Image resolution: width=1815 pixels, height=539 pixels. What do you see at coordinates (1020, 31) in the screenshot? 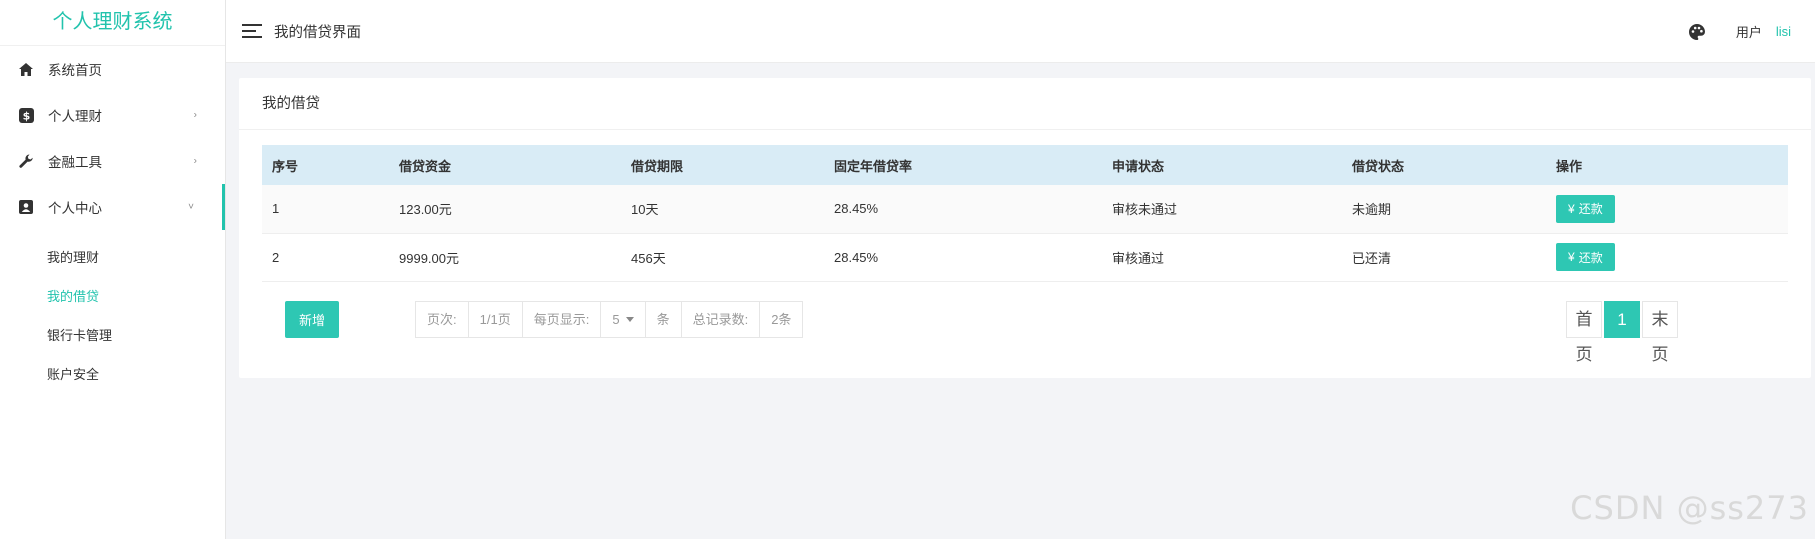
I see `top-header: 我的借贷界面 用户 lisi` at bounding box center [1020, 31].